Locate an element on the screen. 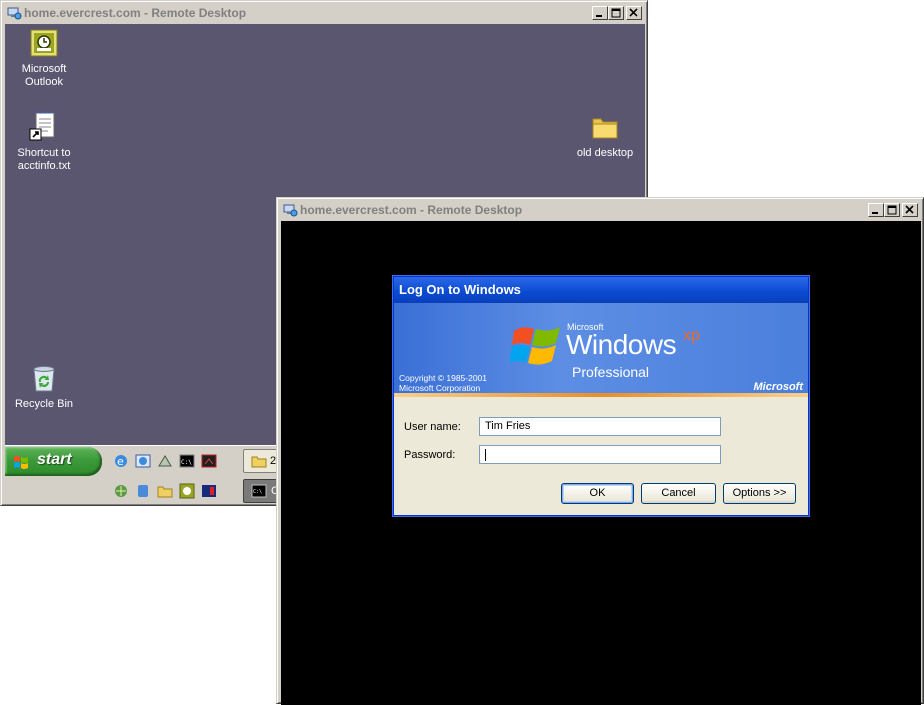  windows-flag-icon is located at coordinates (21, 462).